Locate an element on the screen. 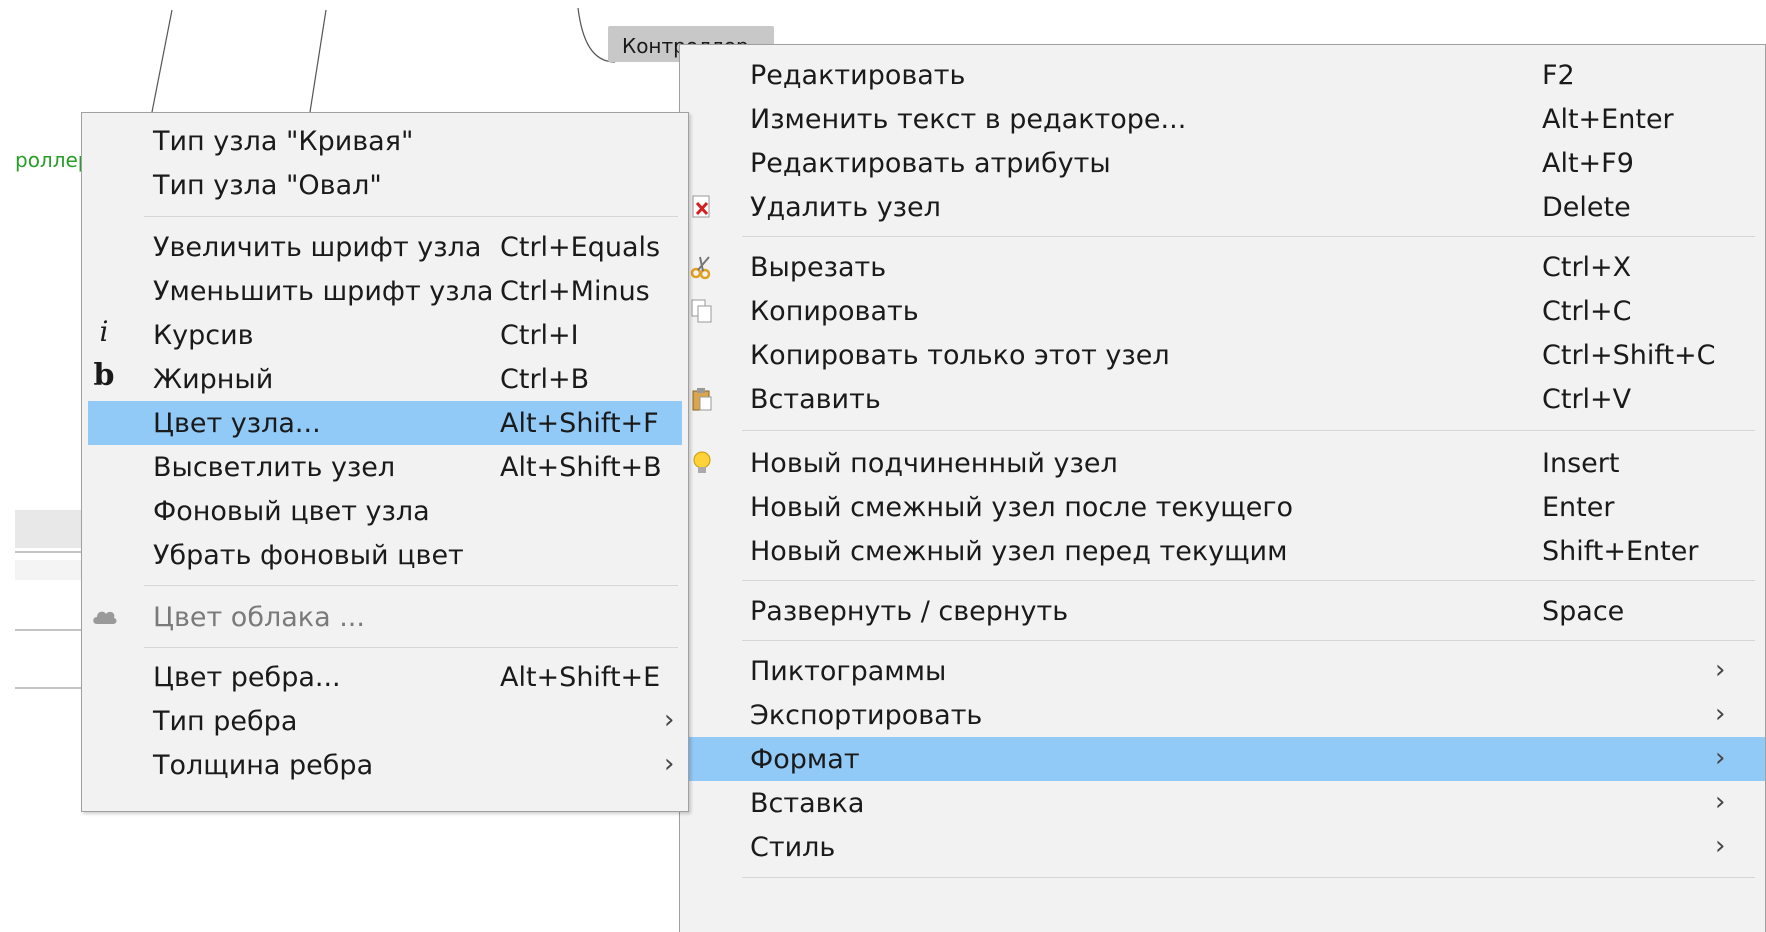  paste-icon is located at coordinates (702, 399).